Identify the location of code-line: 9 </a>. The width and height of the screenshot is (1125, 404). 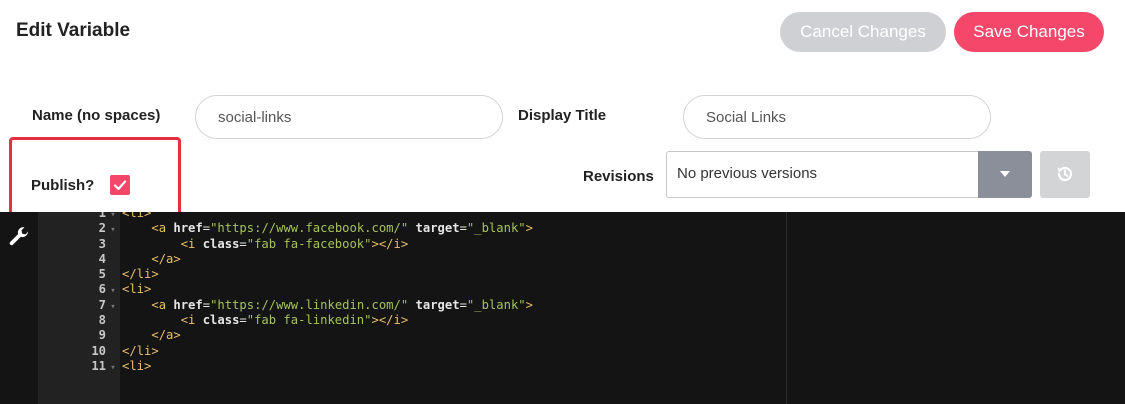
(581, 335).